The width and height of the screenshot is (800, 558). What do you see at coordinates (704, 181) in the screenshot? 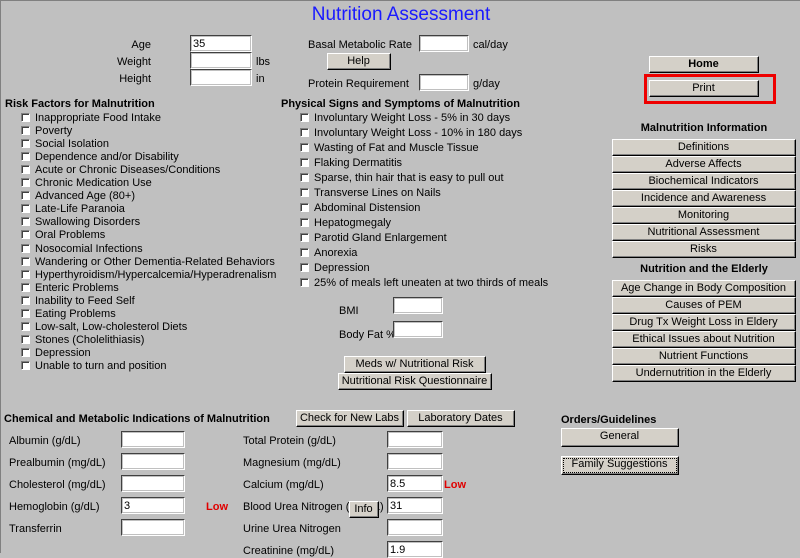
I see `malnutrition-info-button: Biochemical Indicators` at bounding box center [704, 181].